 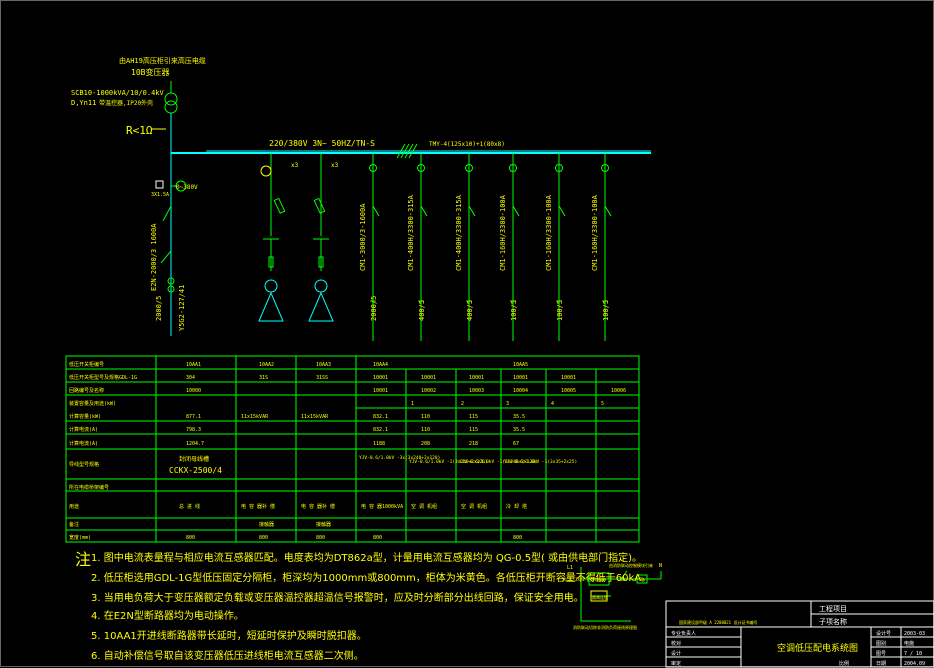 What do you see at coordinates (380, 391) in the screenshot?
I see `circuit-2: 10001` at bounding box center [380, 391].